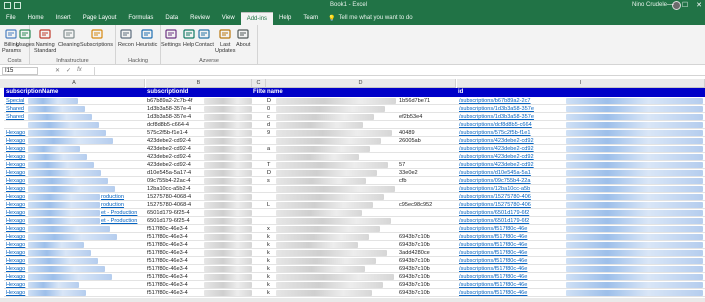  I want to click on cell-name: d, so click(270, 125).